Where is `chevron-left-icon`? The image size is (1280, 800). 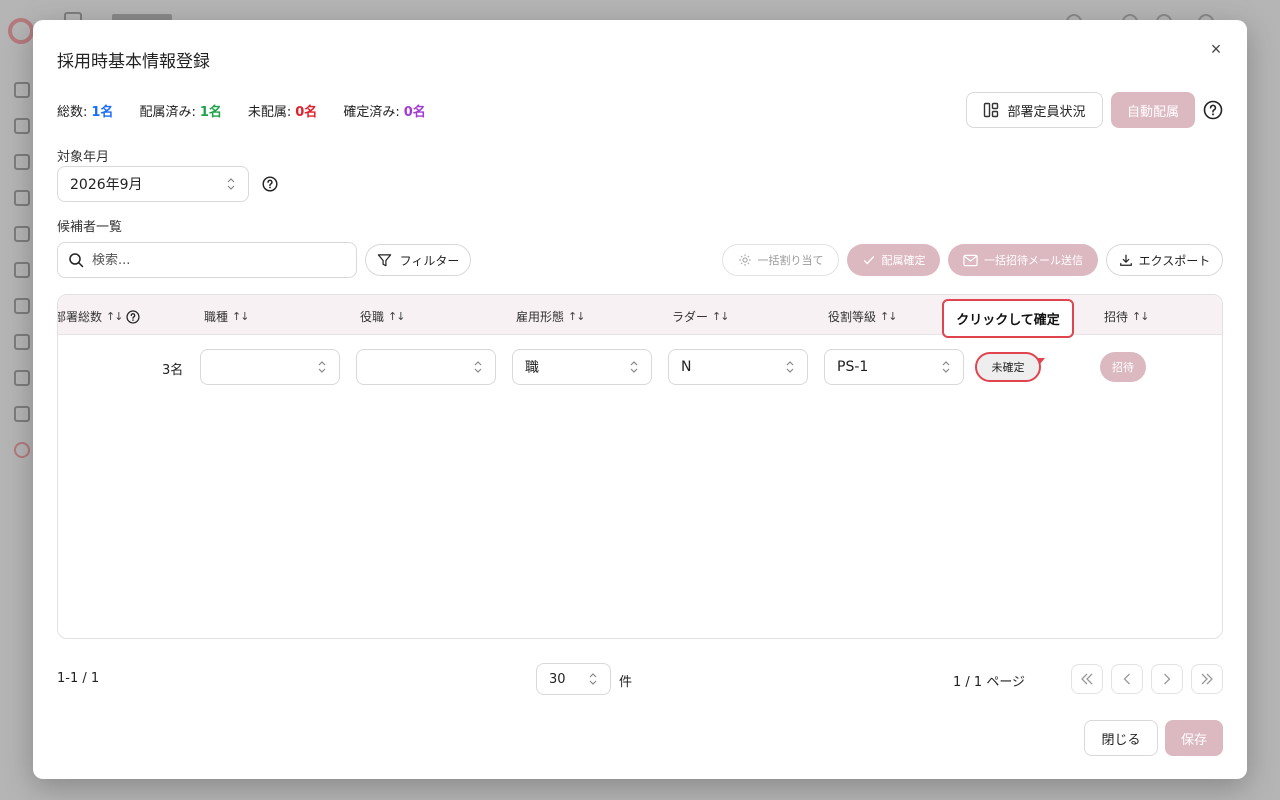 chevron-left-icon is located at coordinates (1127, 679).